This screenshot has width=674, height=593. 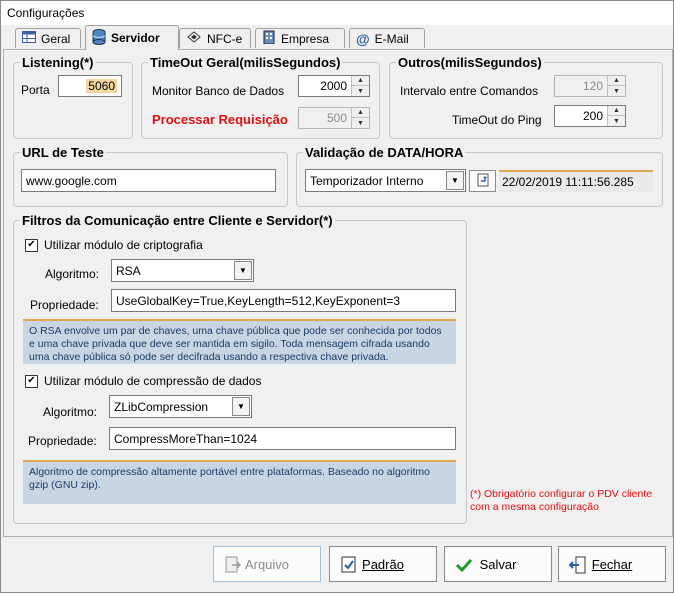 I want to click on processar-spinner: 500 ▲ ▼, so click(x=334, y=118).